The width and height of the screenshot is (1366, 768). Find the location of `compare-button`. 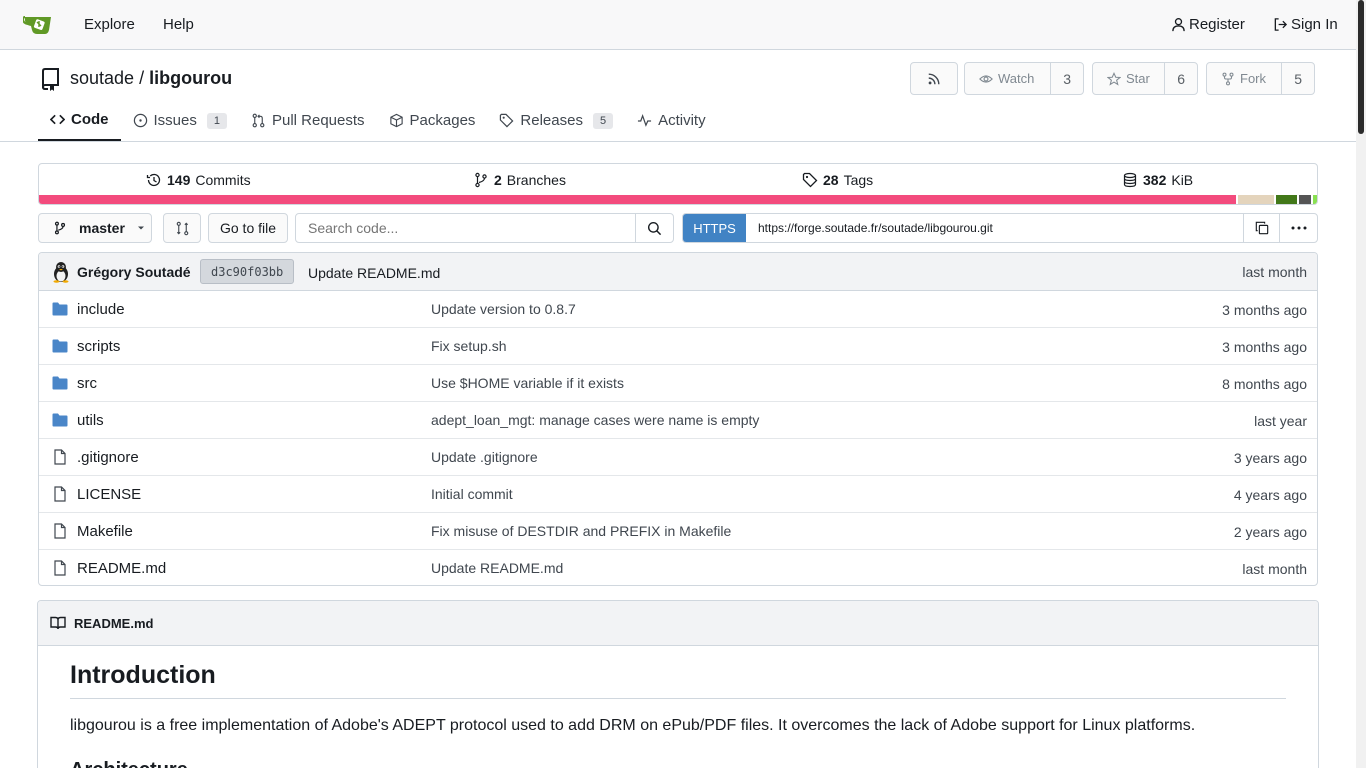

compare-button is located at coordinates (182, 228).